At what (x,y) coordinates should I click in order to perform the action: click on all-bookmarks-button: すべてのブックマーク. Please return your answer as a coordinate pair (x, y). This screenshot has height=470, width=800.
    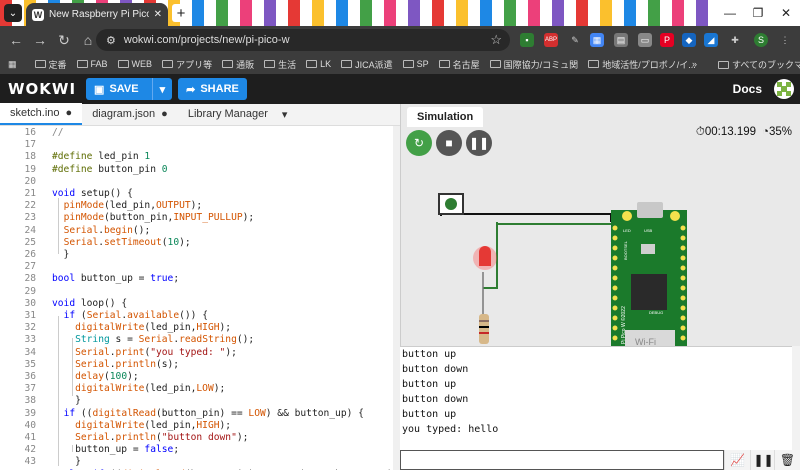
    Looking at the image, I should click on (759, 64).